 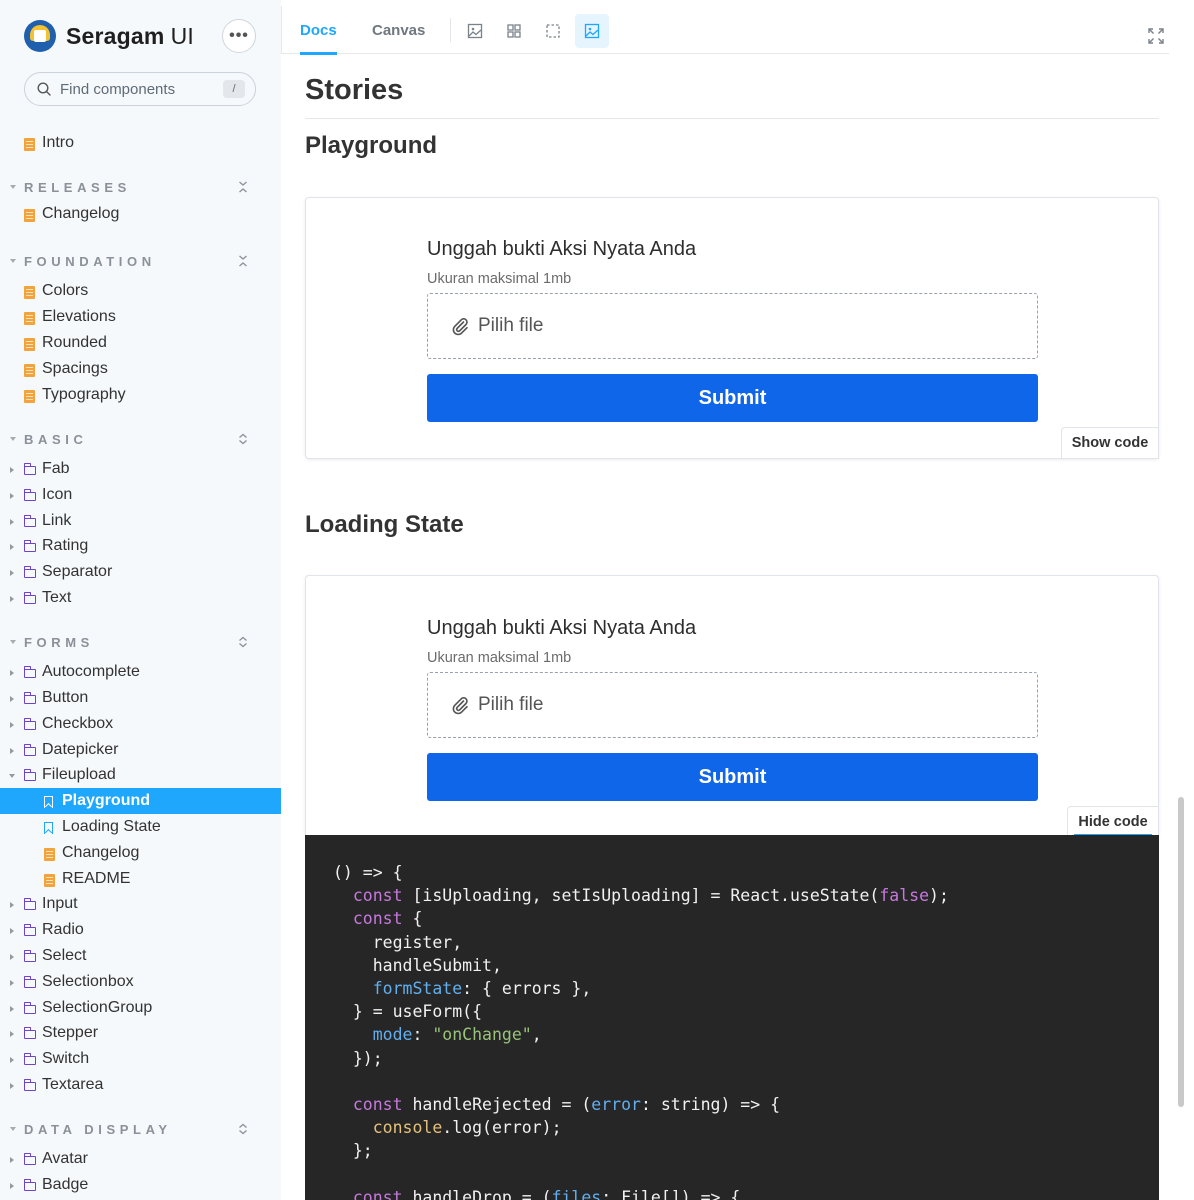 What do you see at coordinates (140, 904) in the screenshot?
I see `sidebar-item-input: Input` at bounding box center [140, 904].